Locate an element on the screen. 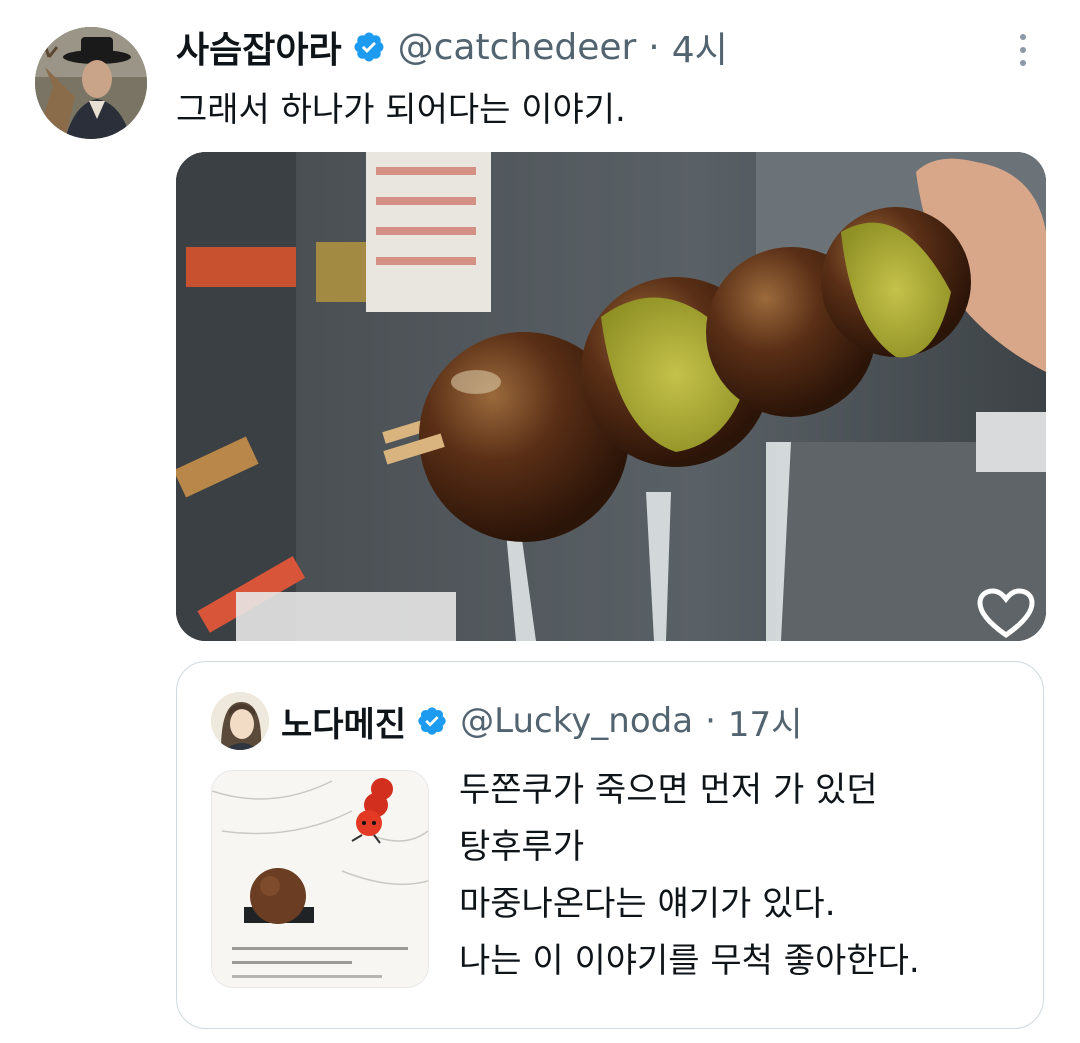 The image size is (1080, 1043). tweet-time: 4시 is located at coordinates (700, 47).